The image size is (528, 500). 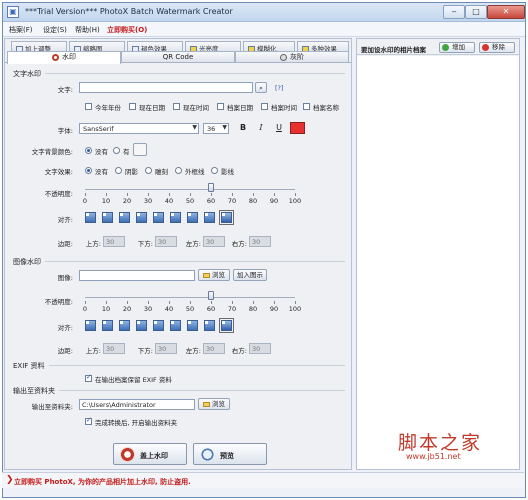 I want to click on slider-tick-label: 90, so click(x=274, y=201).